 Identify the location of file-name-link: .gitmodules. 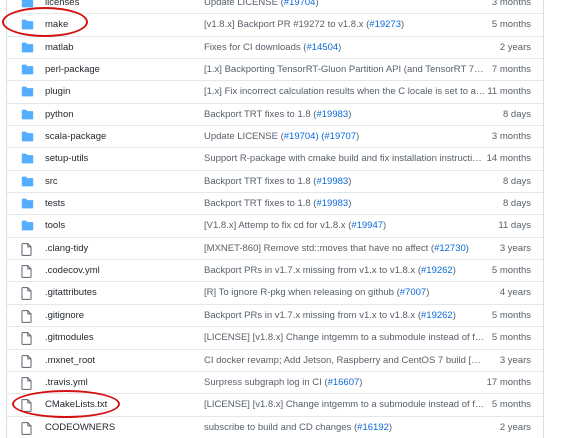
(69, 337).